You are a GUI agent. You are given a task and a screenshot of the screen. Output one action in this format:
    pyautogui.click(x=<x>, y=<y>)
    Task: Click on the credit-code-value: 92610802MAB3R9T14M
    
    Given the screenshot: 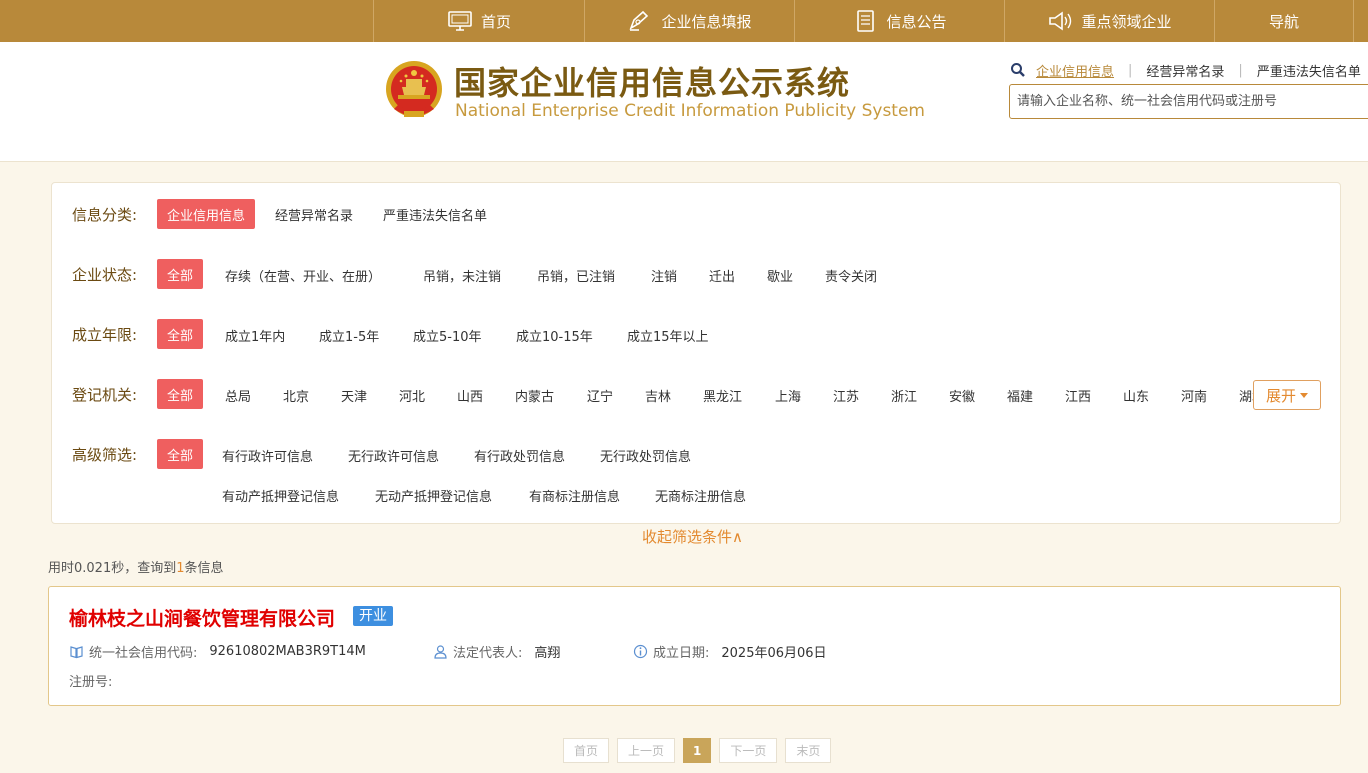 What is the action you would take?
    pyautogui.click(x=287, y=651)
    